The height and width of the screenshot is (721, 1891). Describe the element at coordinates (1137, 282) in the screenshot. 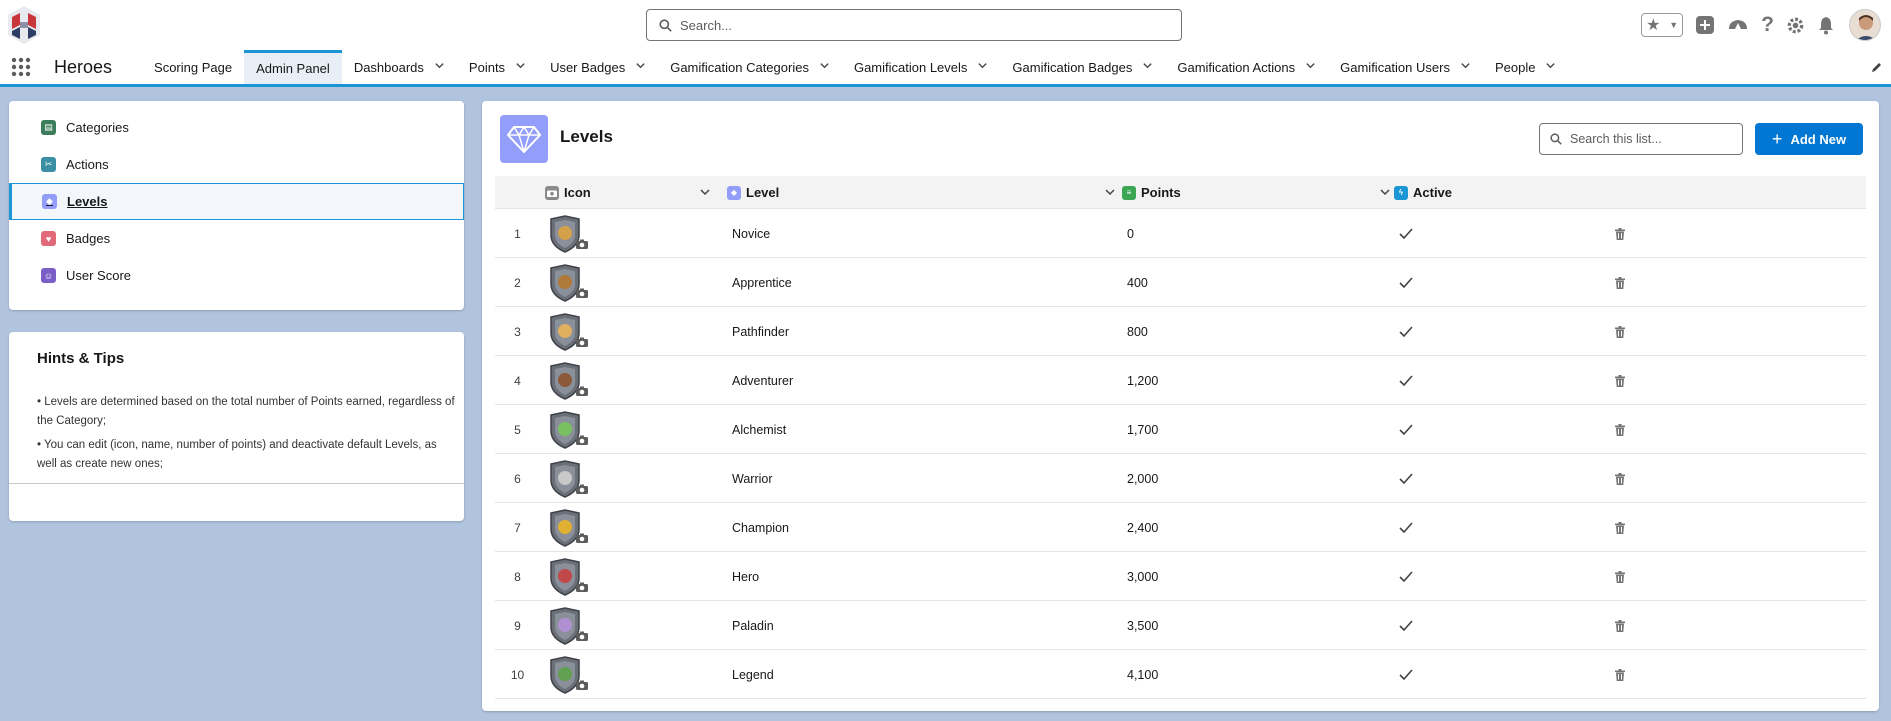

I see `level-points: 400` at that location.